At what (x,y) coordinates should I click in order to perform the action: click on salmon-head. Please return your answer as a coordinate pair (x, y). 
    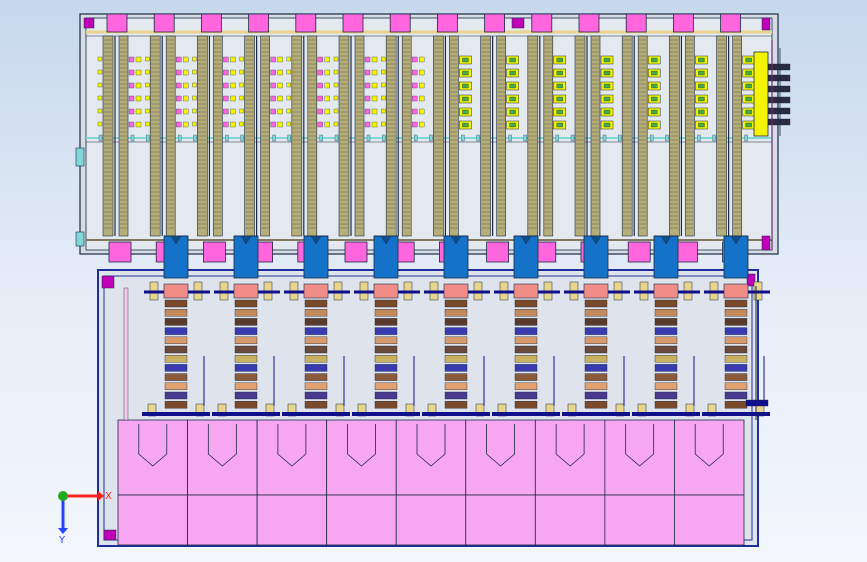
    Looking at the image, I should click on (386, 291).